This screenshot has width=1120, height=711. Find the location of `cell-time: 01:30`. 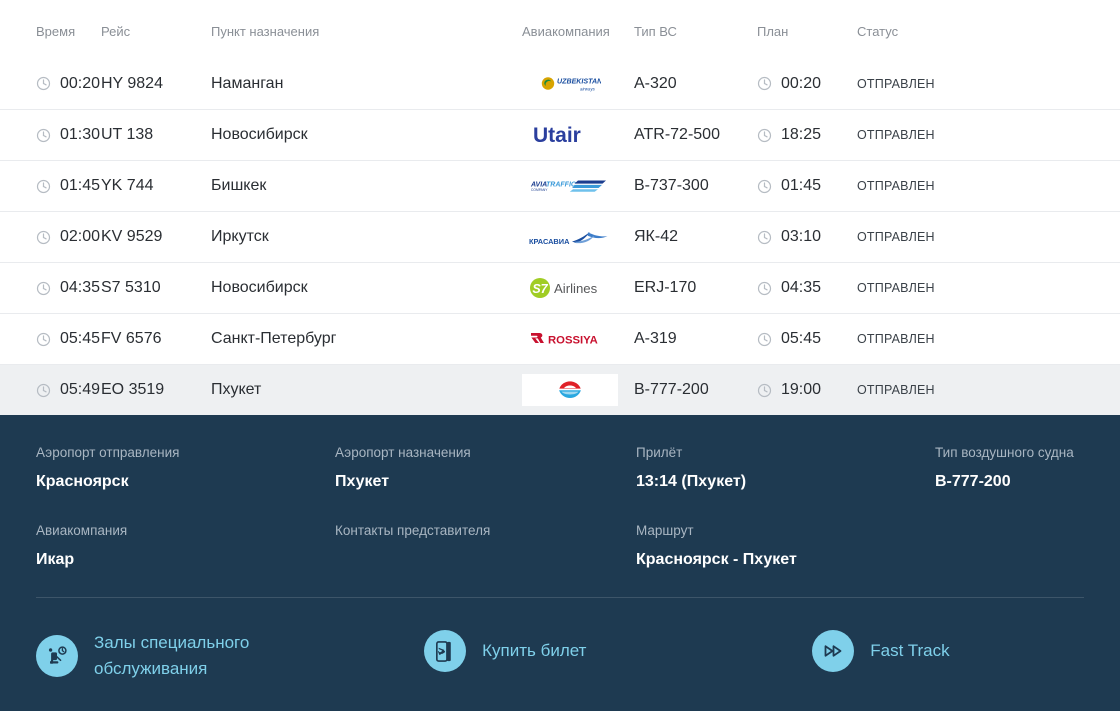

cell-time: 01:30 is located at coordinates (50, 135).